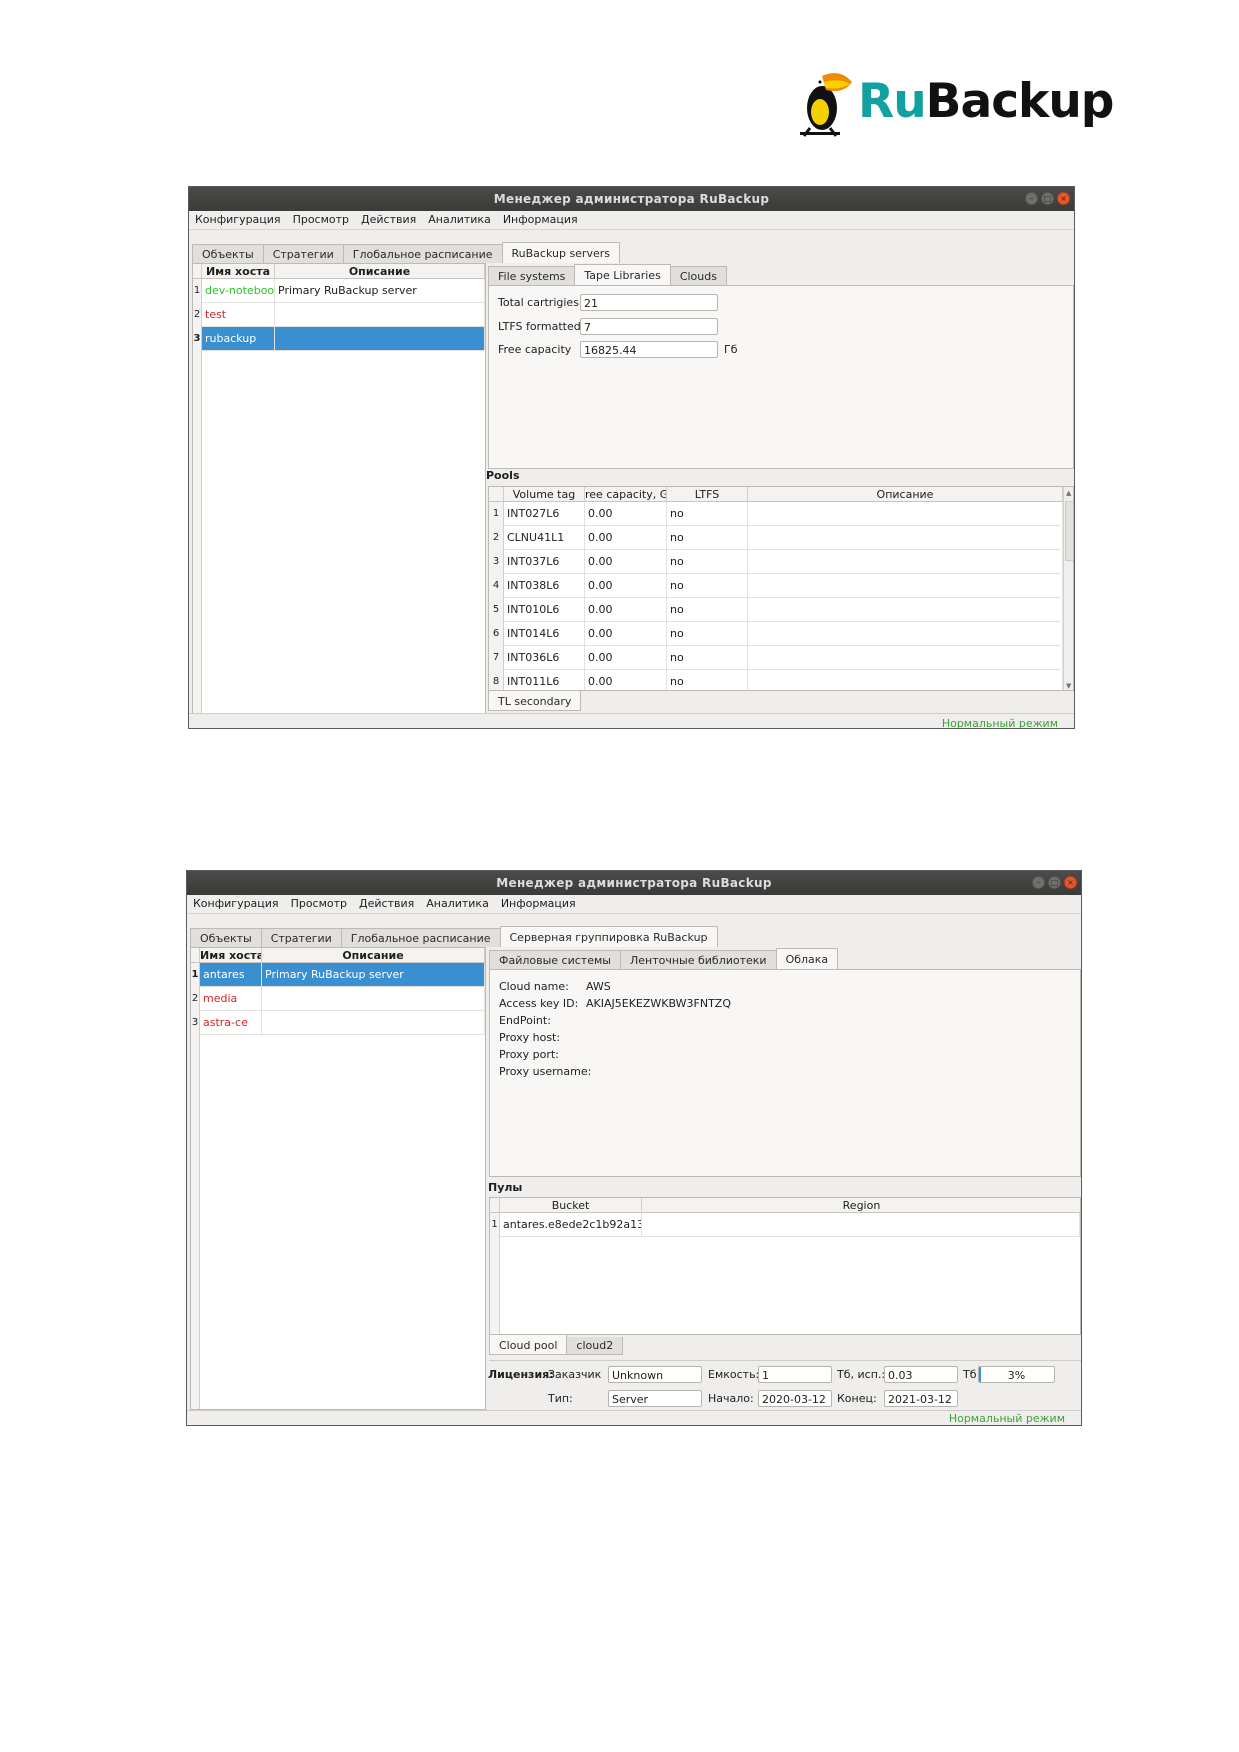 The width and height of the screenshot is (1239, 1752). I want to click on header-region: Region, so click(861, 1205).